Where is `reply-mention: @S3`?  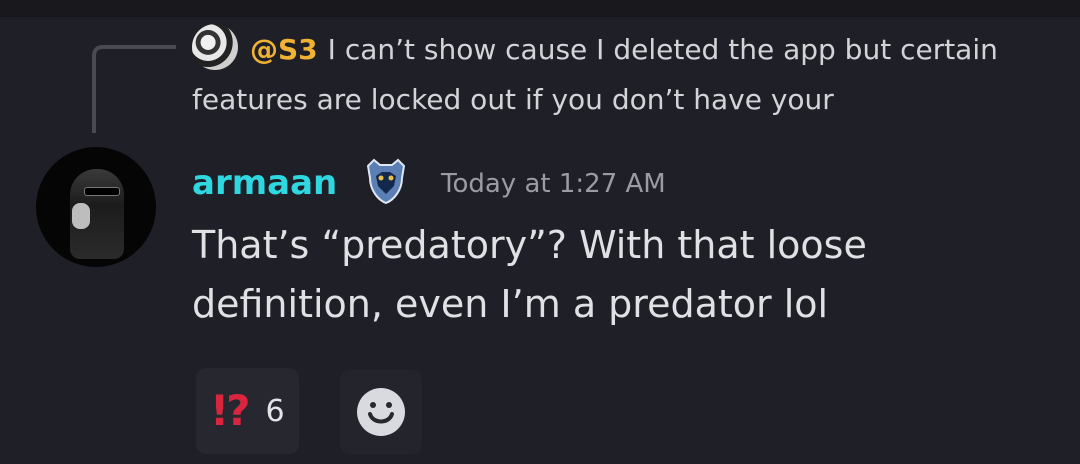 reply-mention: @S3 is located at coordinates (284, 49).